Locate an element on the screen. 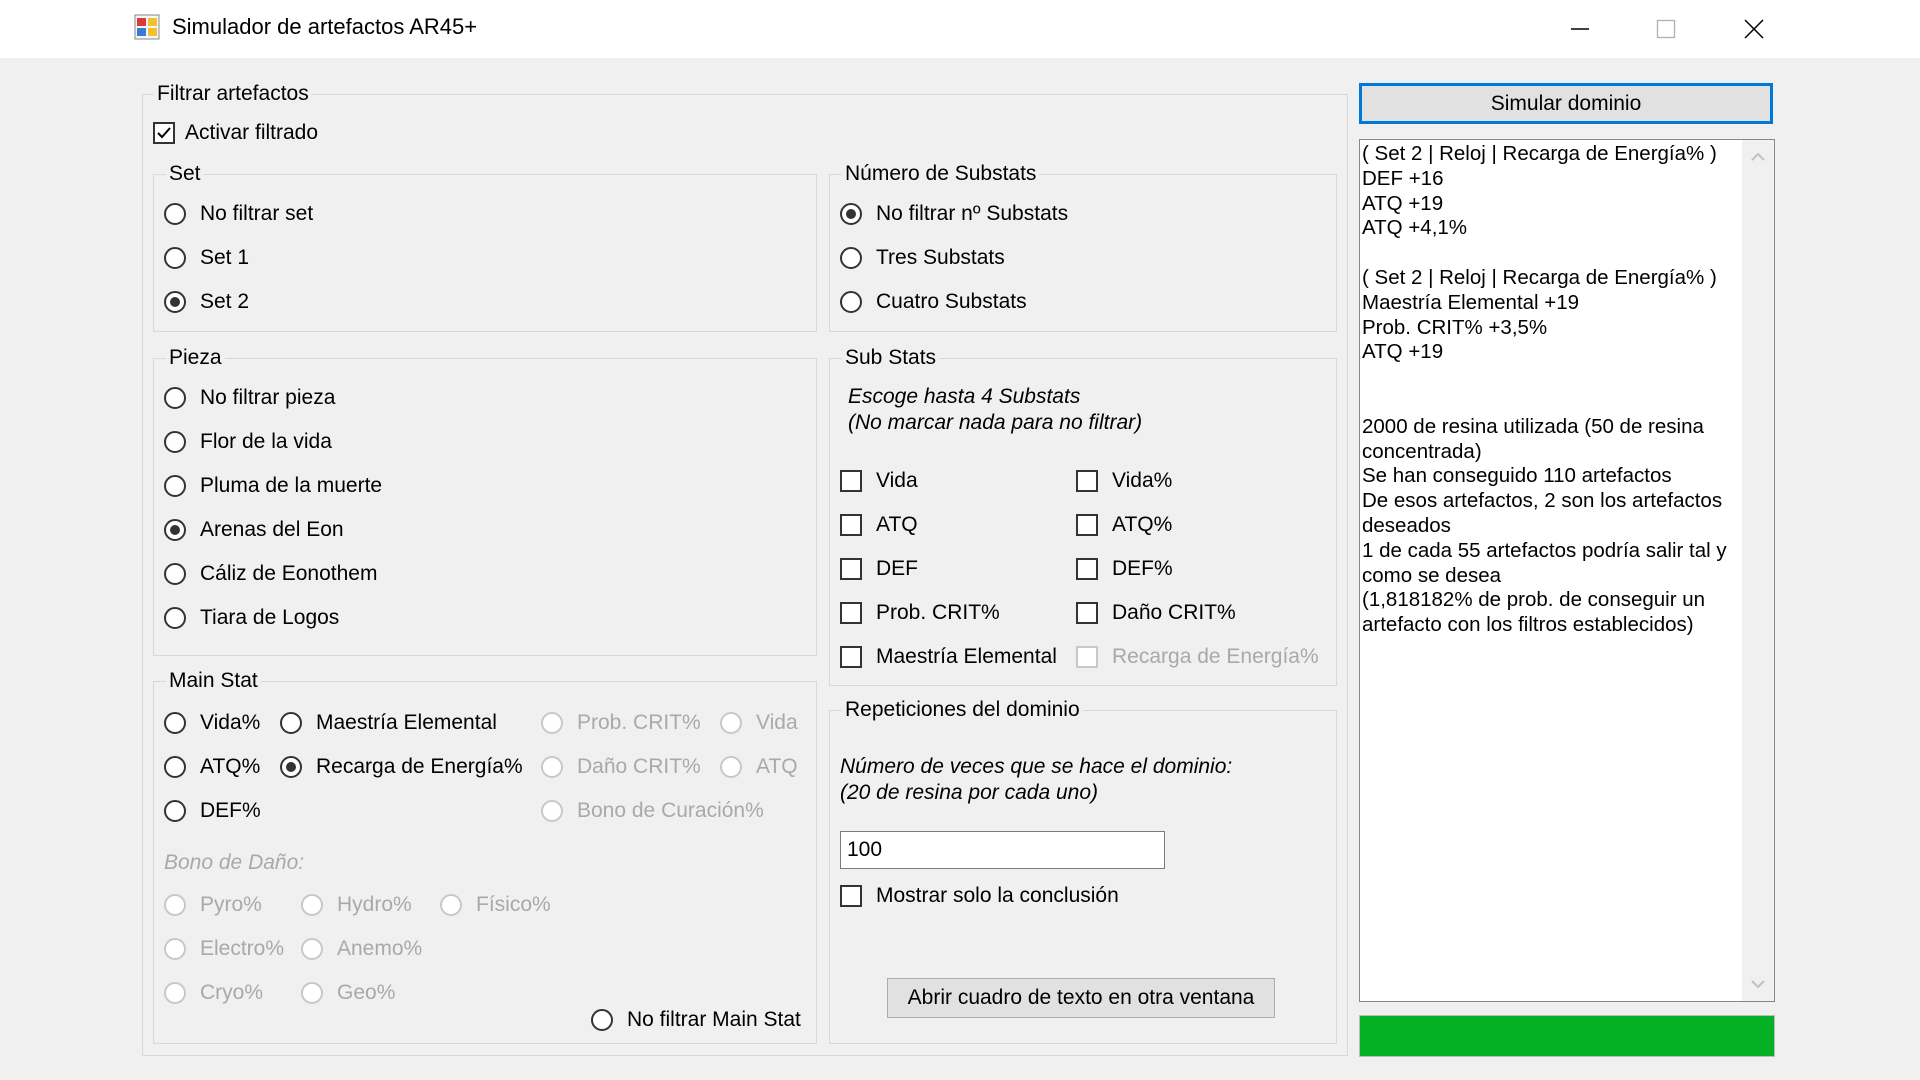 Image resolution: width=1920 pixels, height=1080 pixels. radio-main-electro: Electro% is located at coordinates (224, 949).